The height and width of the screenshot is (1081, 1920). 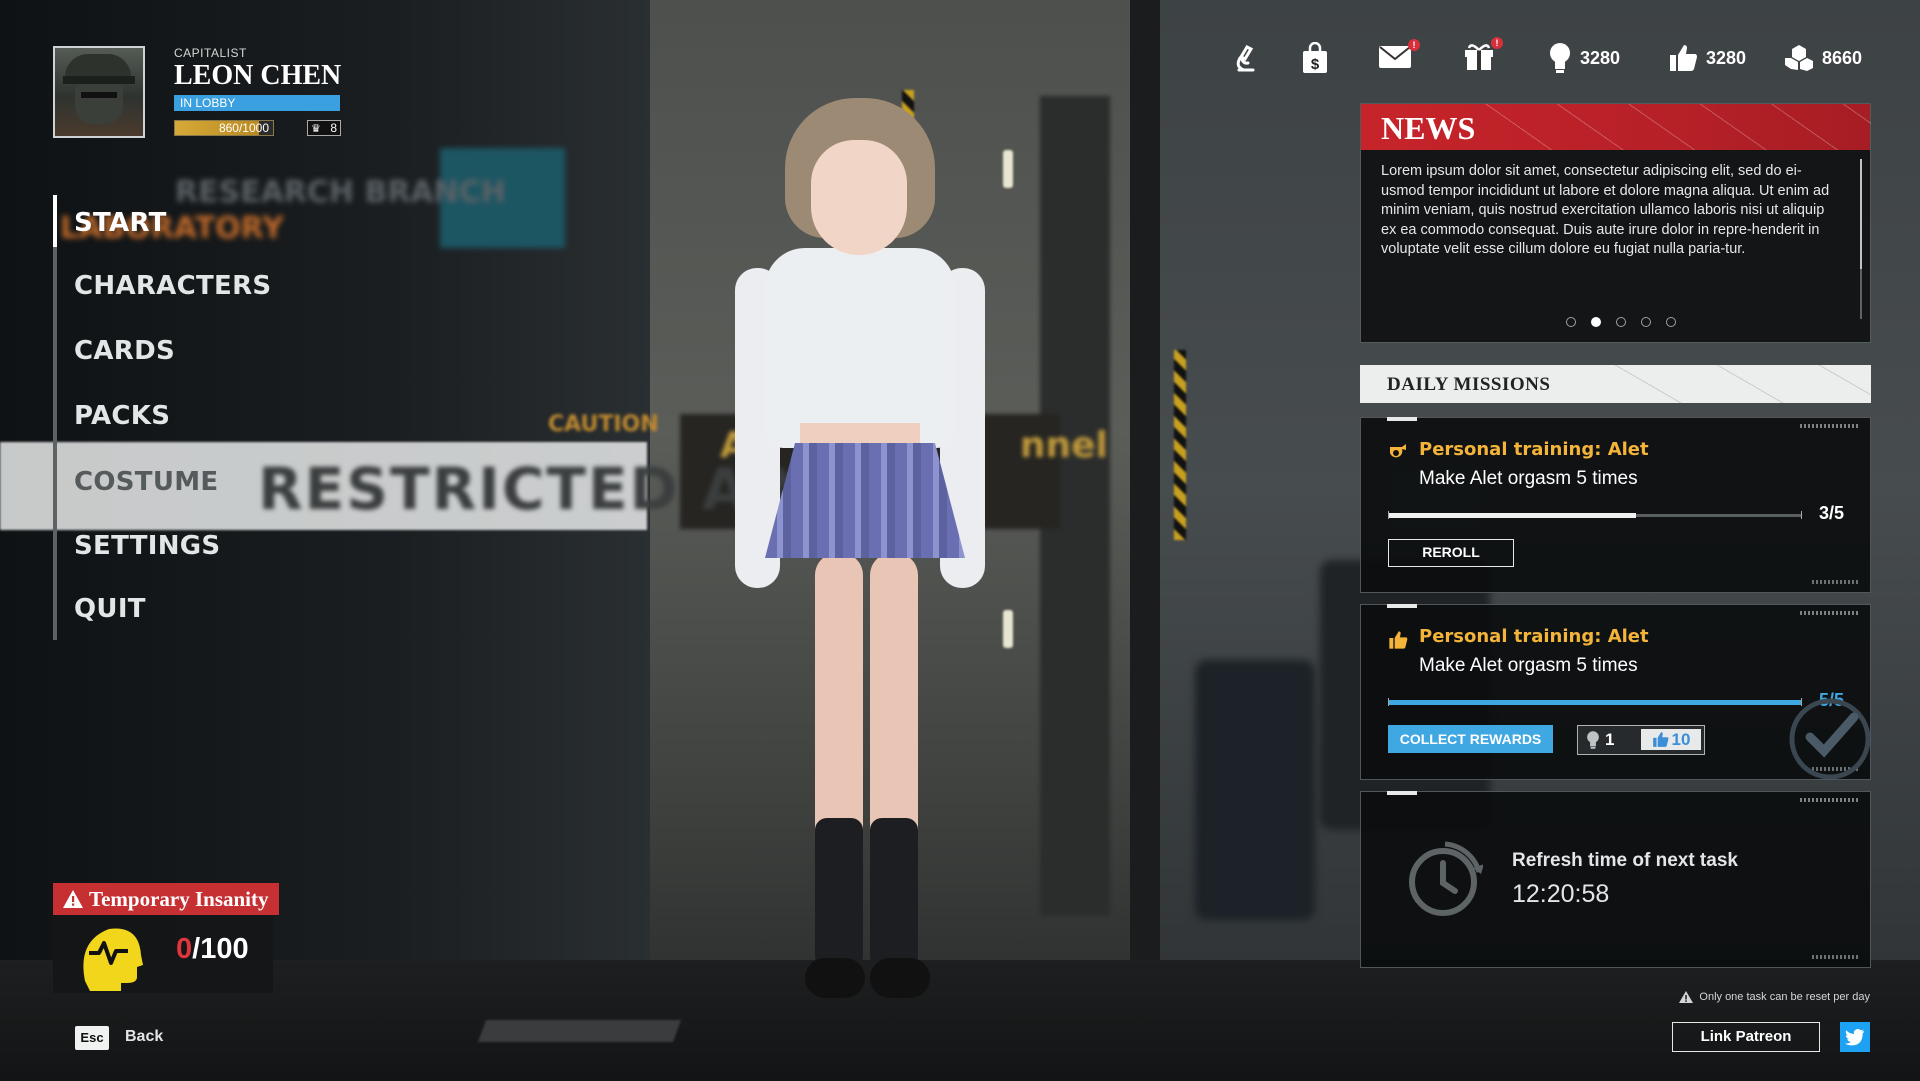 I want to click on menu-item-quit: QUIT, so click(x=110, y=609).